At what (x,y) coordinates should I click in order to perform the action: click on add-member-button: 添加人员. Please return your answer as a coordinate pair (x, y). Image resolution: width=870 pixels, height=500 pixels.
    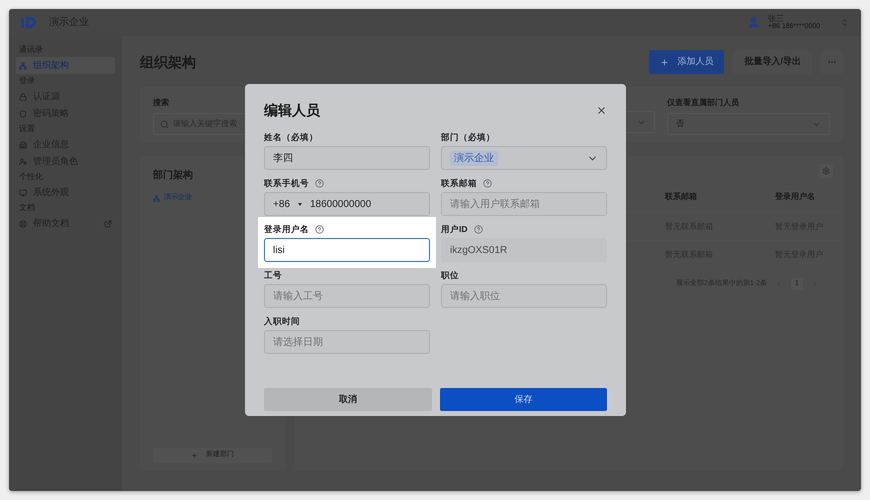
    Looking at the image, I should click on (686, 62).